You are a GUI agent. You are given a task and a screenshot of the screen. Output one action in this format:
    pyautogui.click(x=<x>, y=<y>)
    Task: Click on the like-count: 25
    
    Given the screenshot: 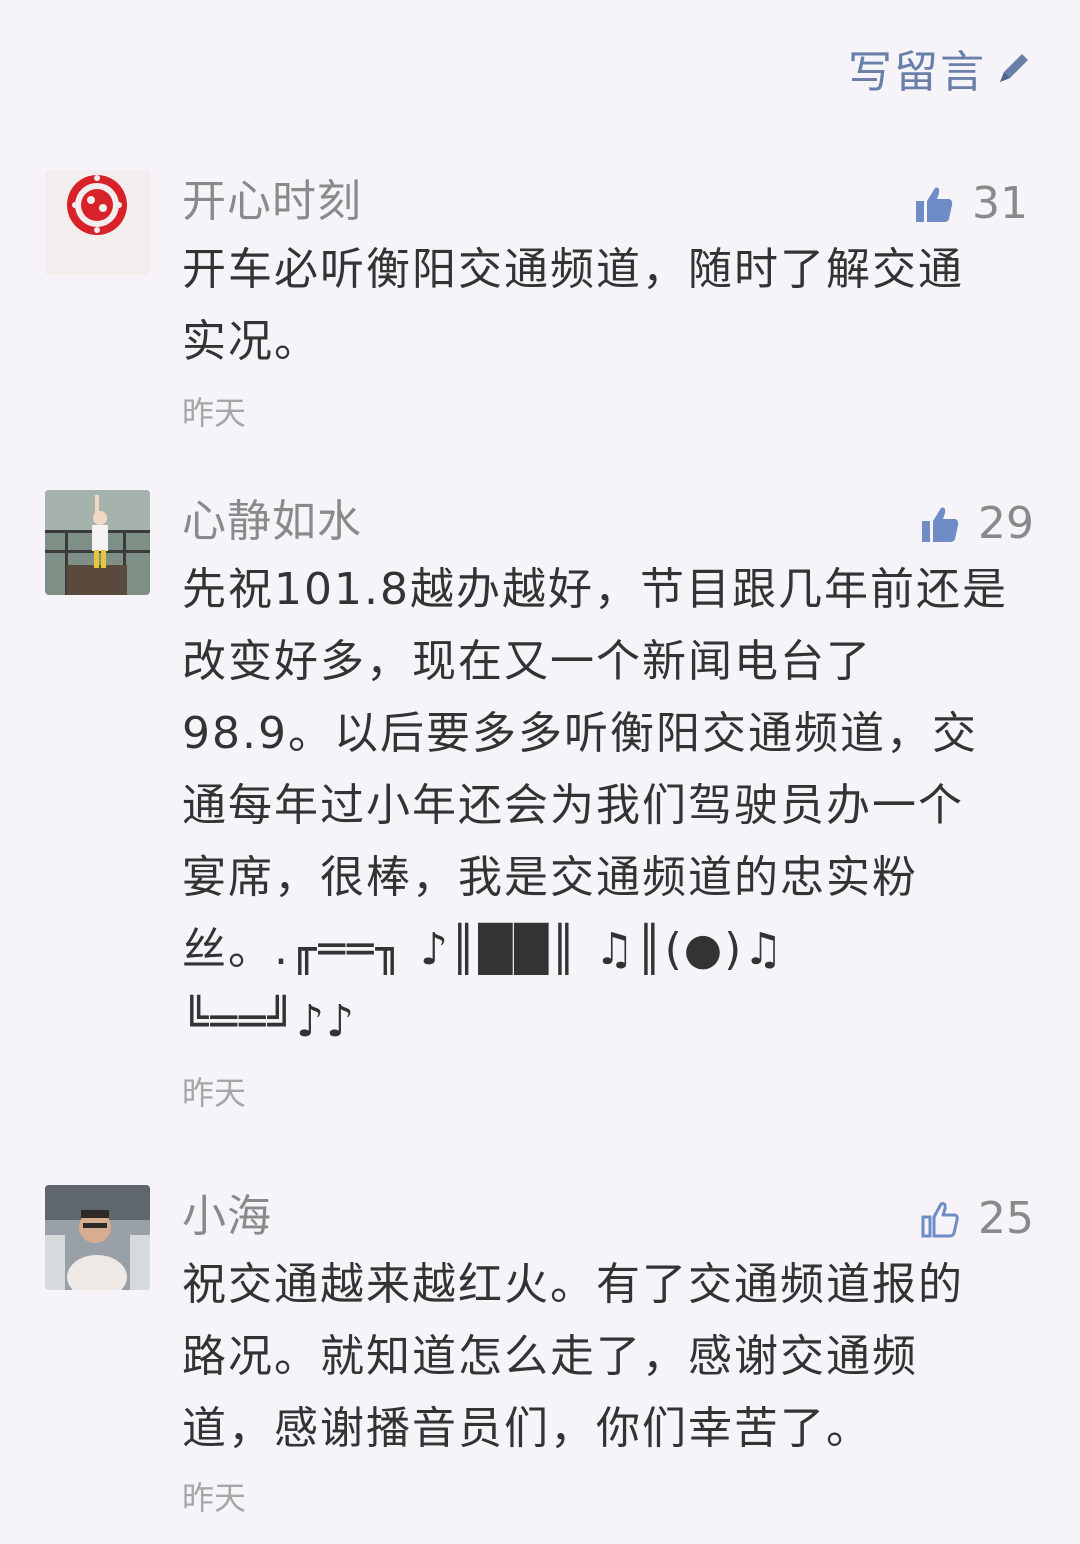 What is the action you would take?
    pyautogui.click(x=1006, y=1218)
    